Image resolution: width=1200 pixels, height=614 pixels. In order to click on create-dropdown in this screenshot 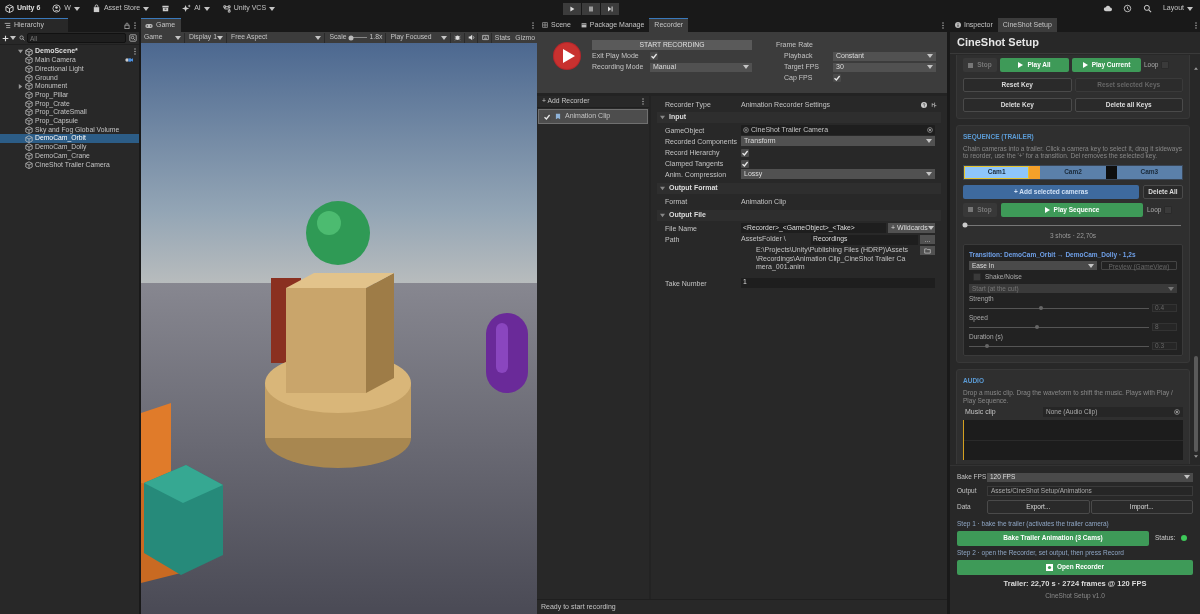, I will do `click(9, 38)`.